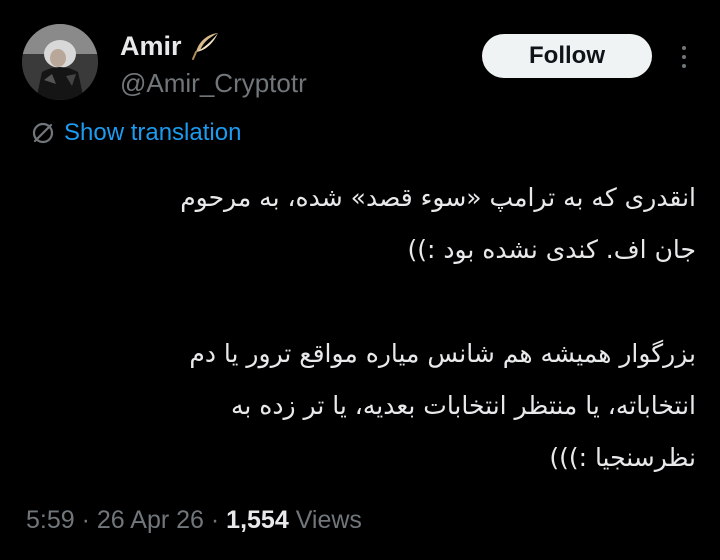 The height and width of the screenshot is (560, 720). I want to click on views-label: Views, so click(328, 520).